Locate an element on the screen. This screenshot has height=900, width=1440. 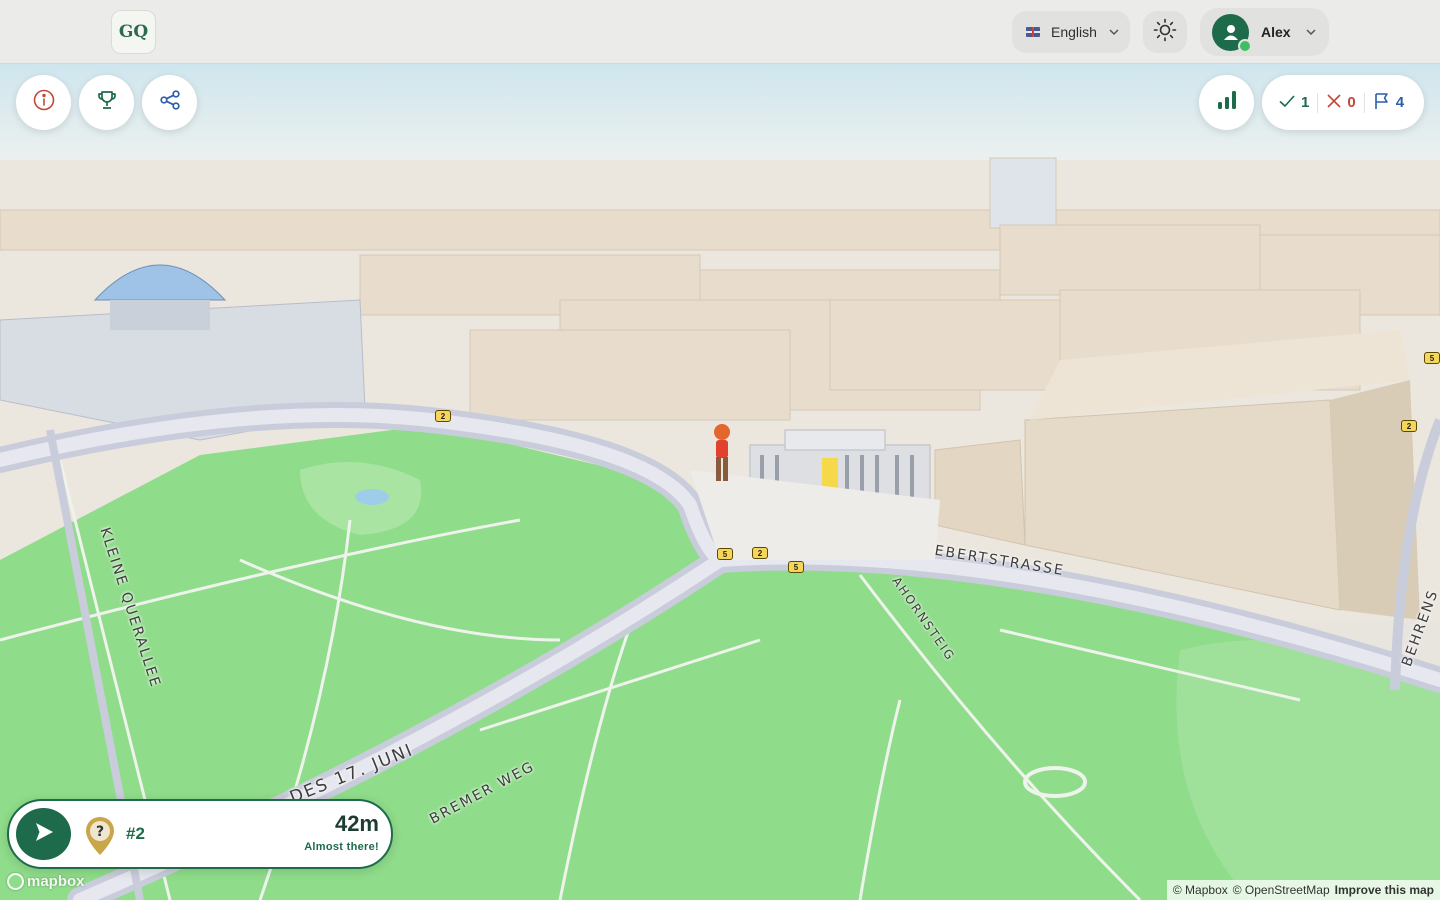
top-bar: GQ English Alex is located at coordinates (720, 32).